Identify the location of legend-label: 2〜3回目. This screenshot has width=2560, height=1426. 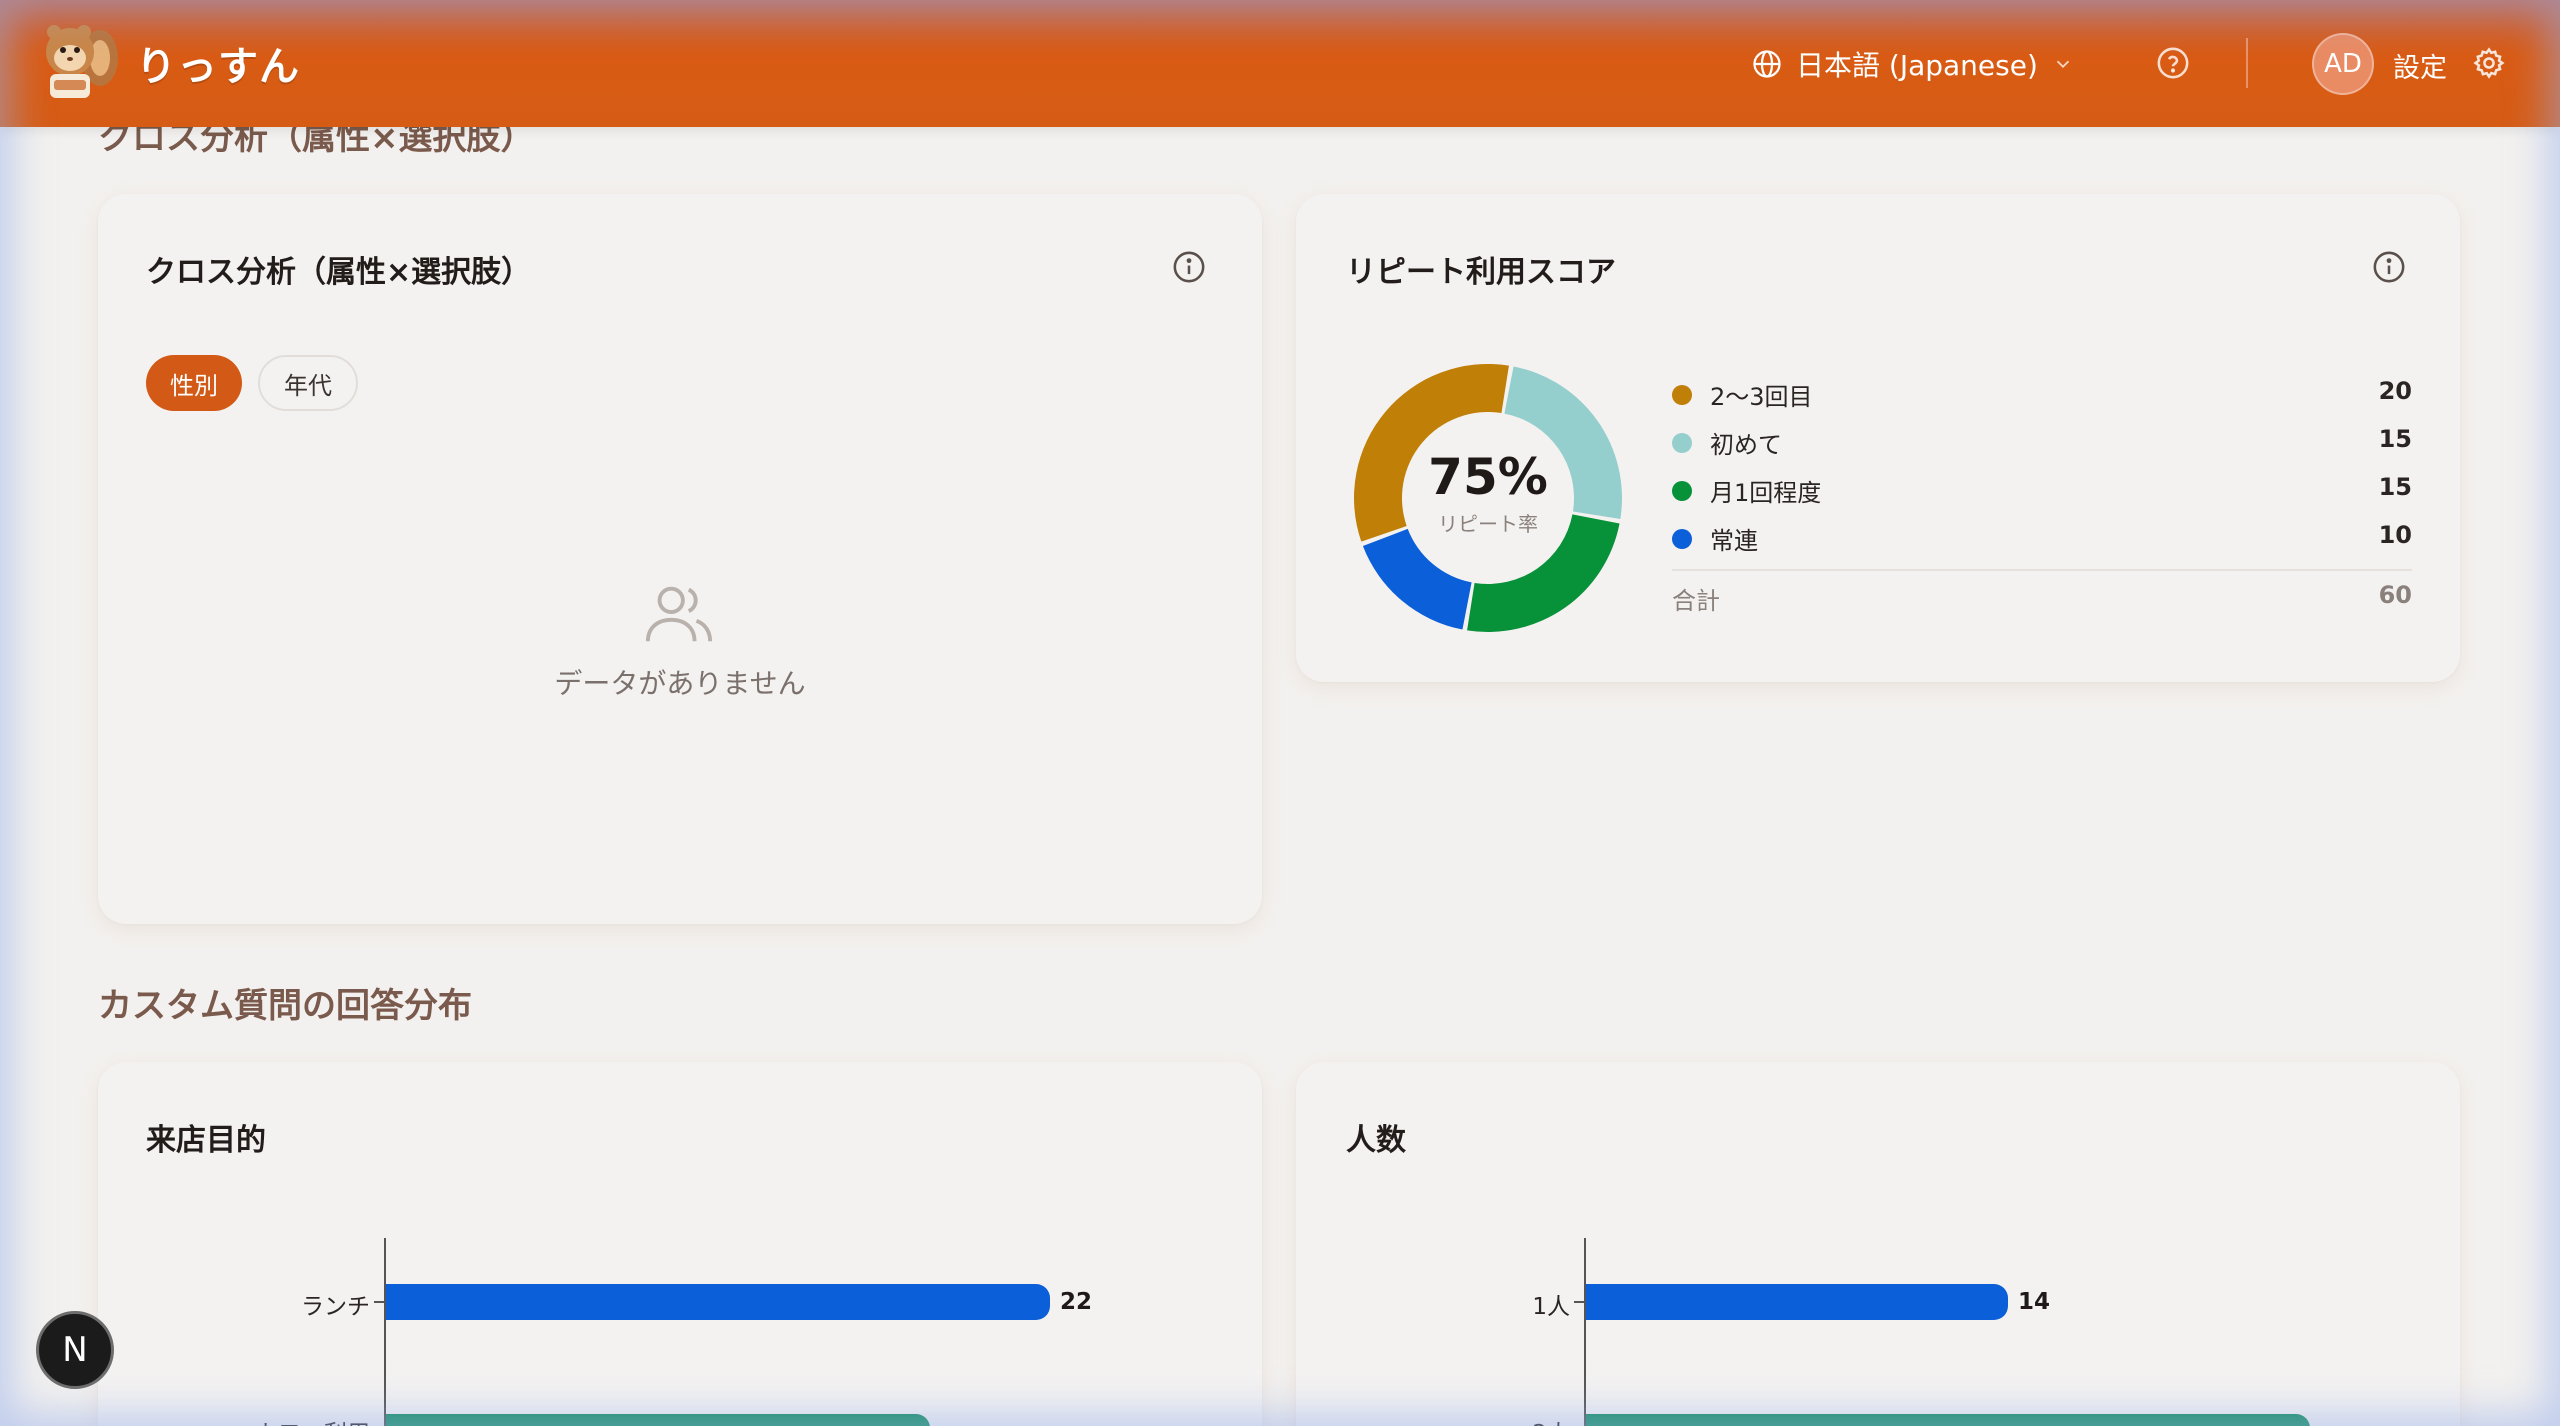
(1761, 397).